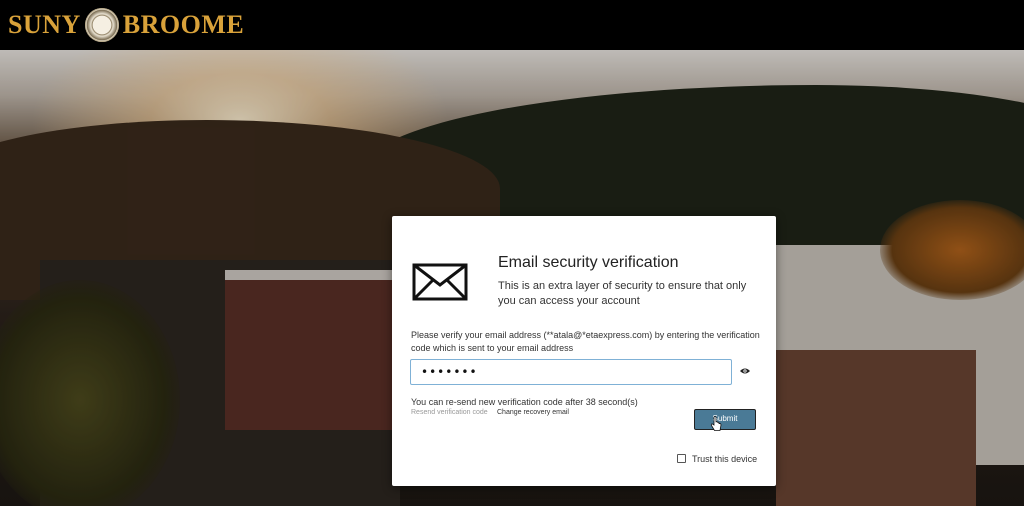 The width and height of the screenshot is (1024, 506). What do you see at coordinates (44, 24) in the screenshot?
I see `brand-text-left: SUNY` at bounding box center [44, 24].